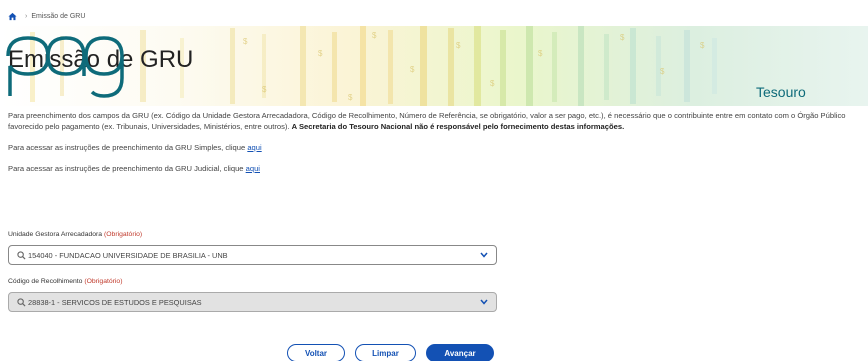  Describe the element at coordinates (781, 92) in the screenshot. I see `logo-label: Tesouro` at that location.